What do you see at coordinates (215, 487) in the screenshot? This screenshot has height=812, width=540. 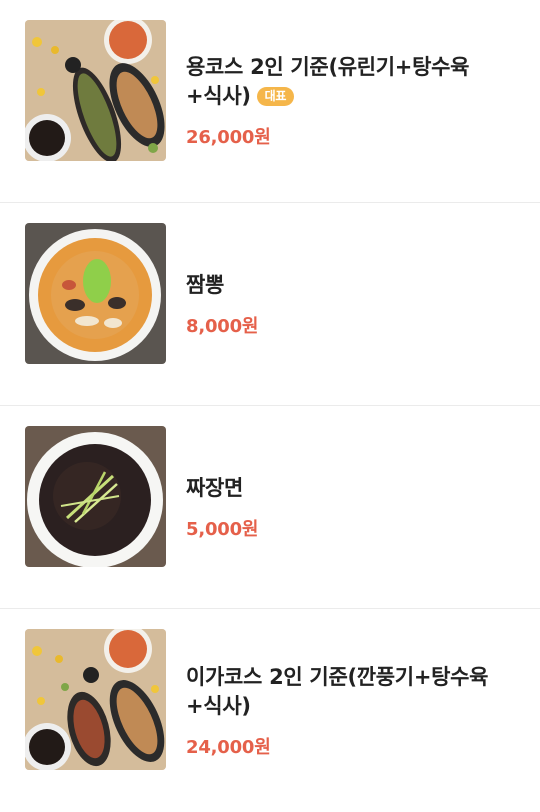 I see `menu-item-name: 짜장면` at bounding box center [215, 487].